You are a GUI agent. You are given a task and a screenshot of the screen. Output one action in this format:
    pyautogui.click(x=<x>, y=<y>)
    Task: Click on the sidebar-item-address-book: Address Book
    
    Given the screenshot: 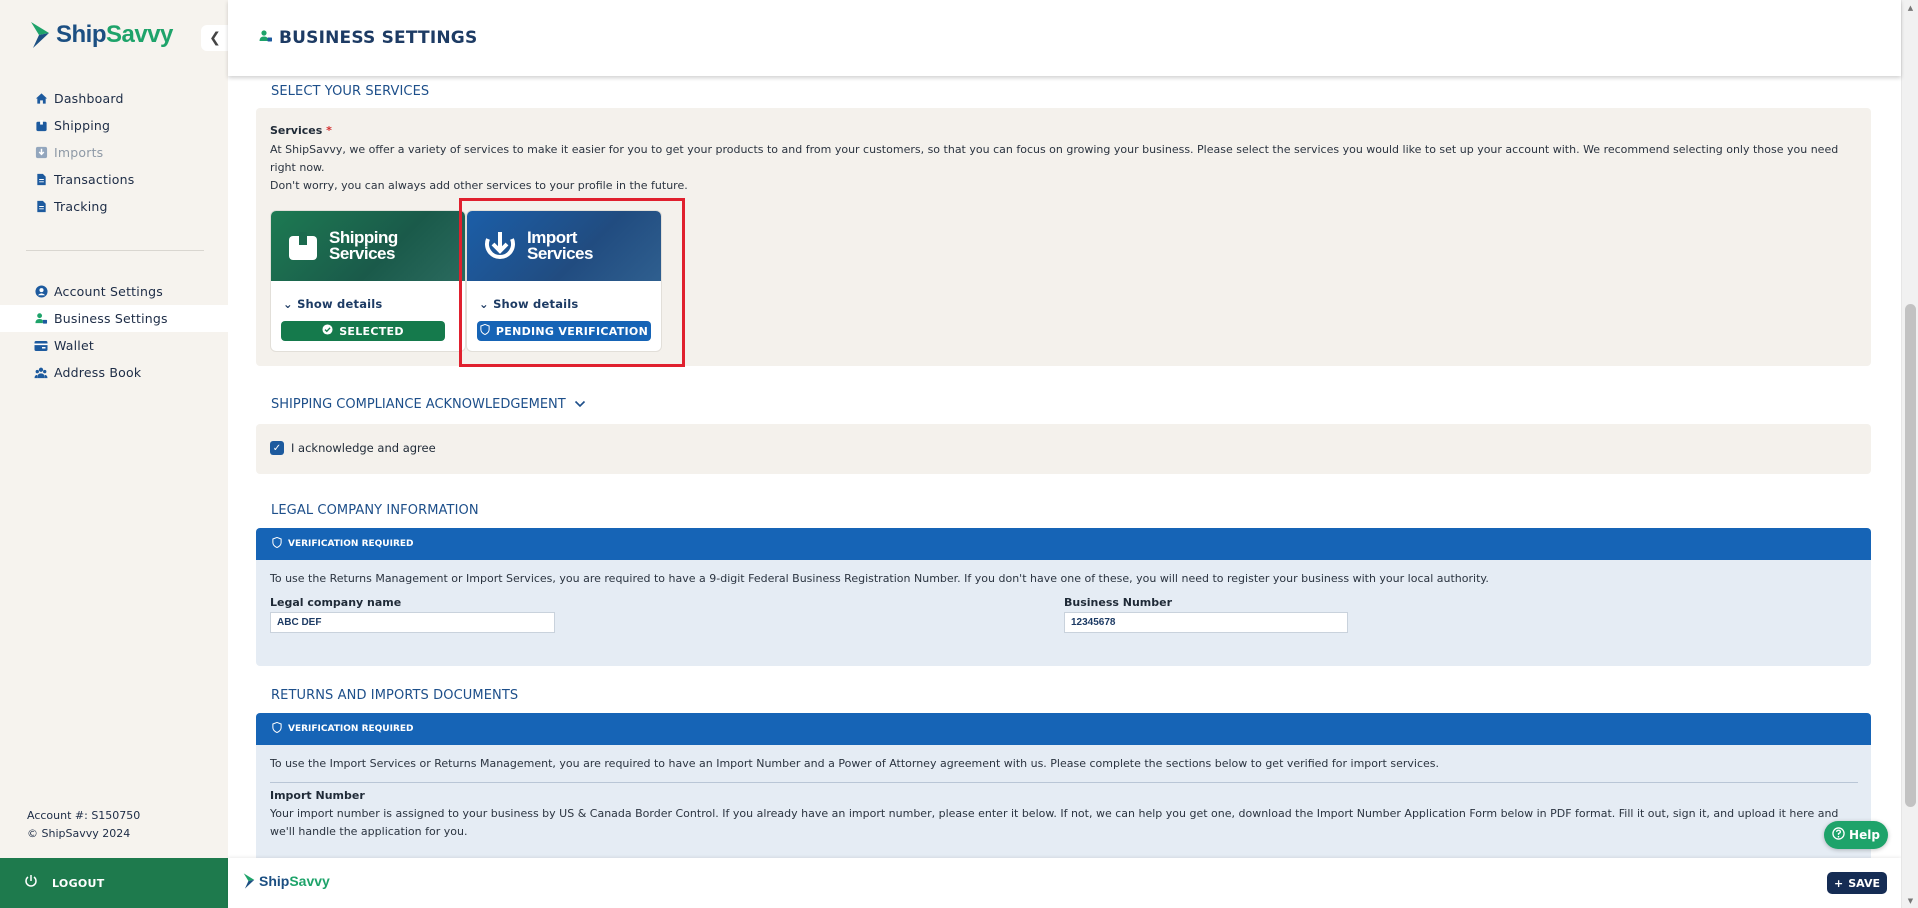 What is the action you would take?
    pyautogui.click(x=114, y=372)
    